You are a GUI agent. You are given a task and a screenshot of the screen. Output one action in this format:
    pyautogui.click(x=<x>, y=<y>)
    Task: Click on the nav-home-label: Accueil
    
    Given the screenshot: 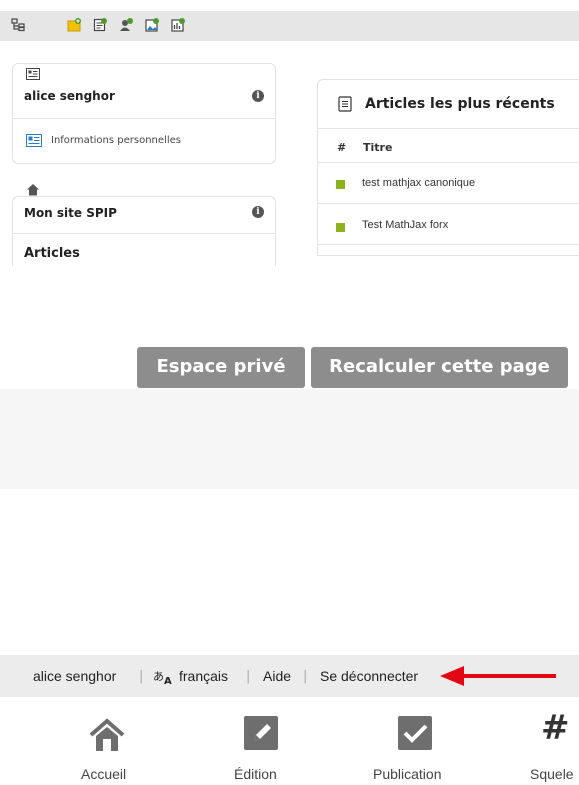 What is the action you would take?
    pyautogui.click(x=103, y=774)
    